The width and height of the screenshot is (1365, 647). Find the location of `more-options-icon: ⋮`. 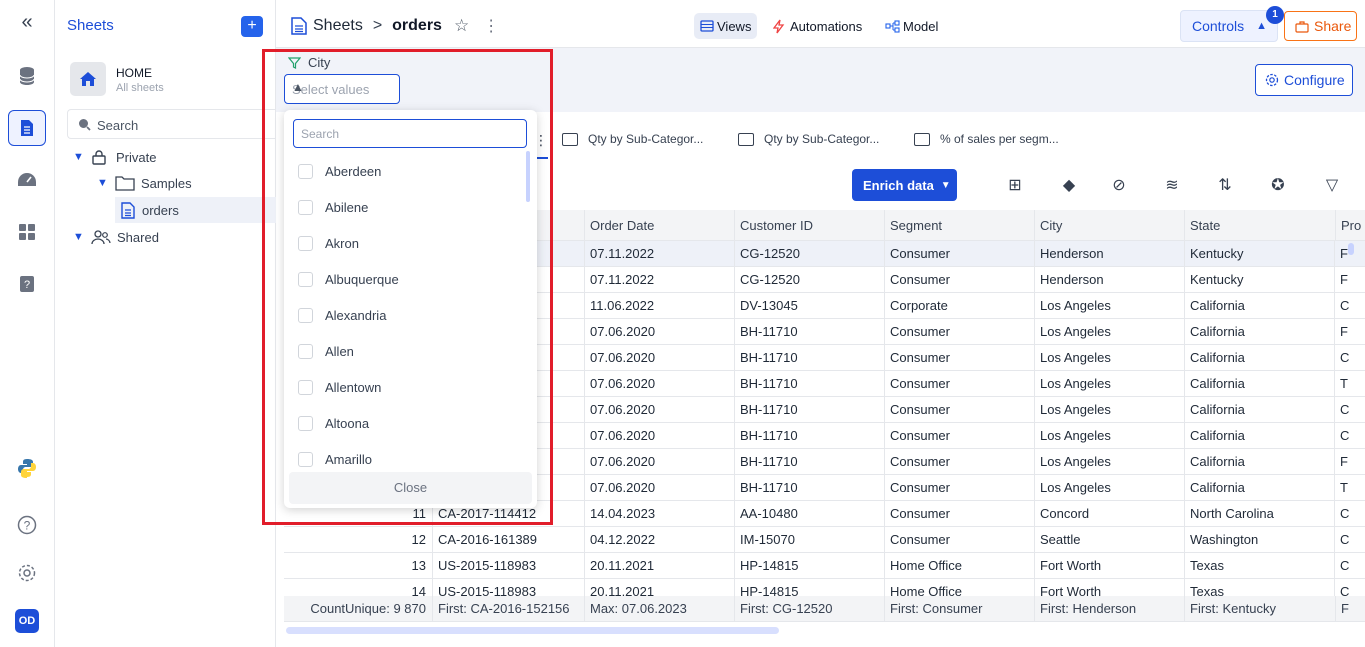

more-options-icon: ⋮ is located at coordinates (491, 26).